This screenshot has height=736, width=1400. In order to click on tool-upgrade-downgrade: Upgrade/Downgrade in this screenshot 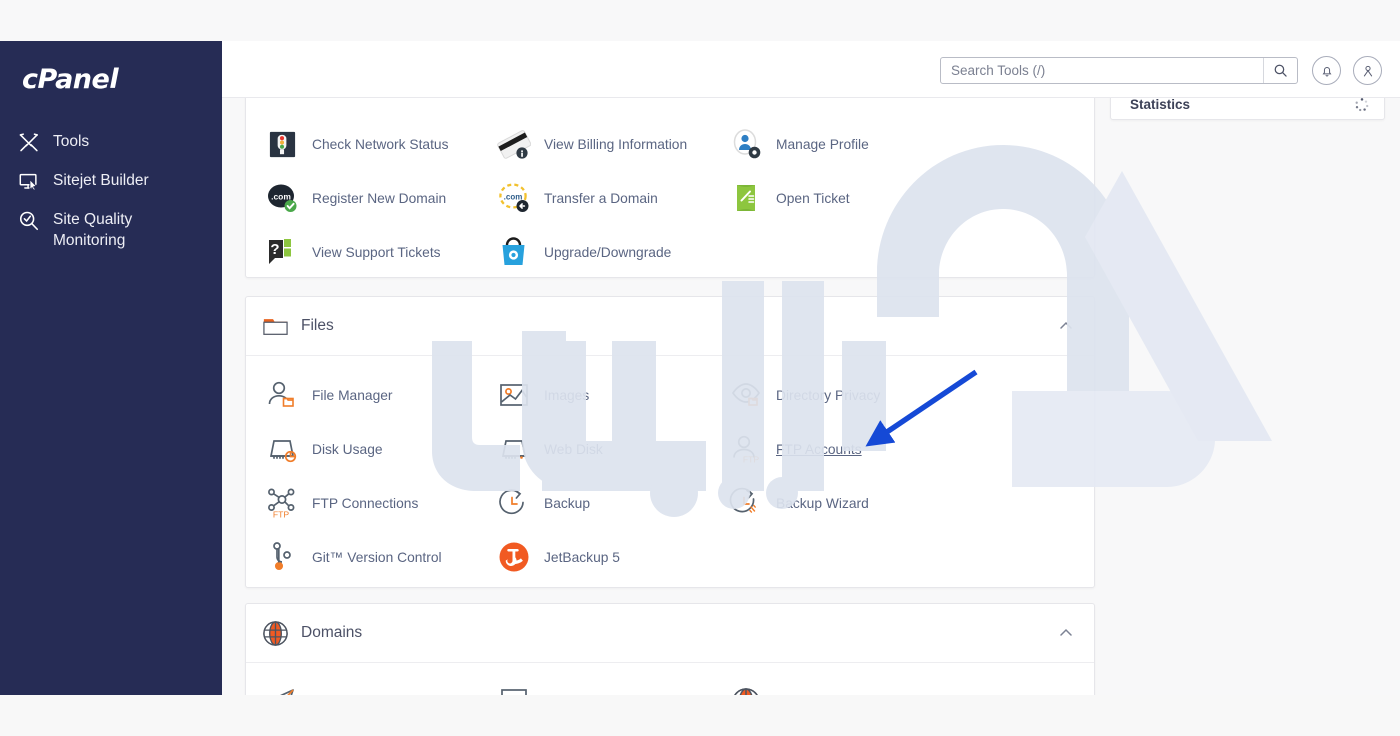, I will do `click(606, 252)`.